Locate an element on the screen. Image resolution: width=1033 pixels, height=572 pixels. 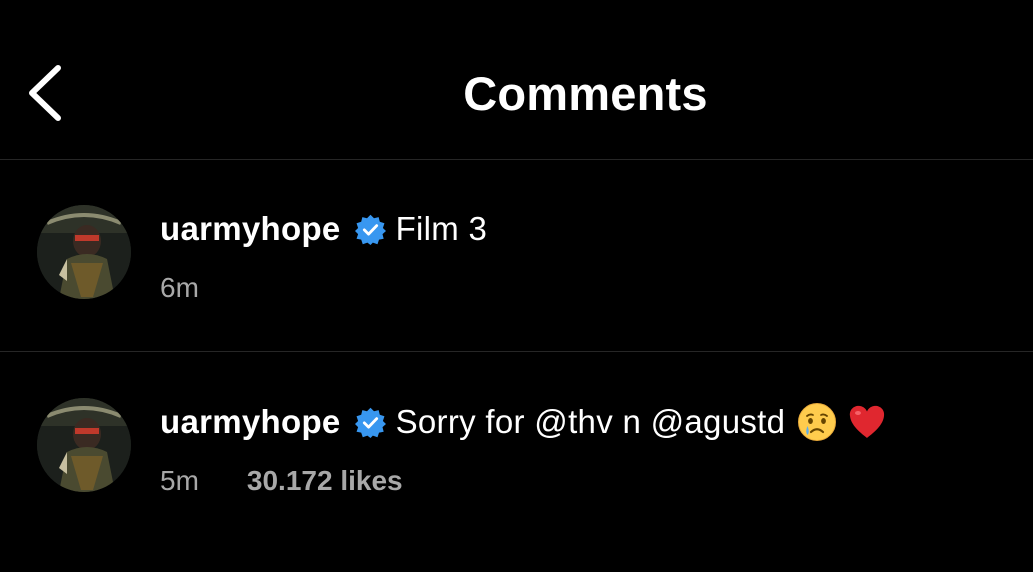
comment-timestamp: 6m is located at coordinates (179, 287).